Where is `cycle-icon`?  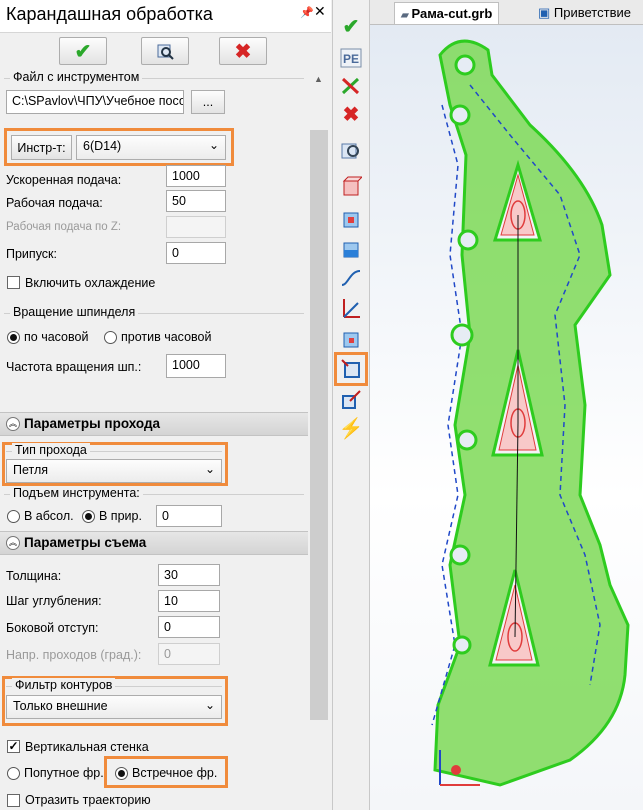
cycle-icon is located at coordinates (351, 86).